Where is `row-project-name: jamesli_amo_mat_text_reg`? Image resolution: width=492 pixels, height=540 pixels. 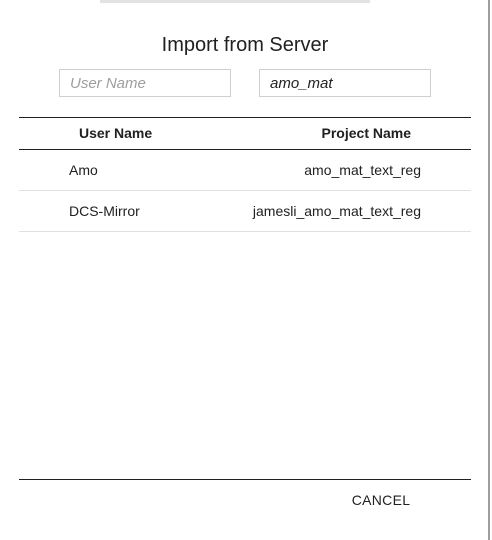
row-project-name: jamesli_amo_mat_text_reg is located at coordinates (336, 211).